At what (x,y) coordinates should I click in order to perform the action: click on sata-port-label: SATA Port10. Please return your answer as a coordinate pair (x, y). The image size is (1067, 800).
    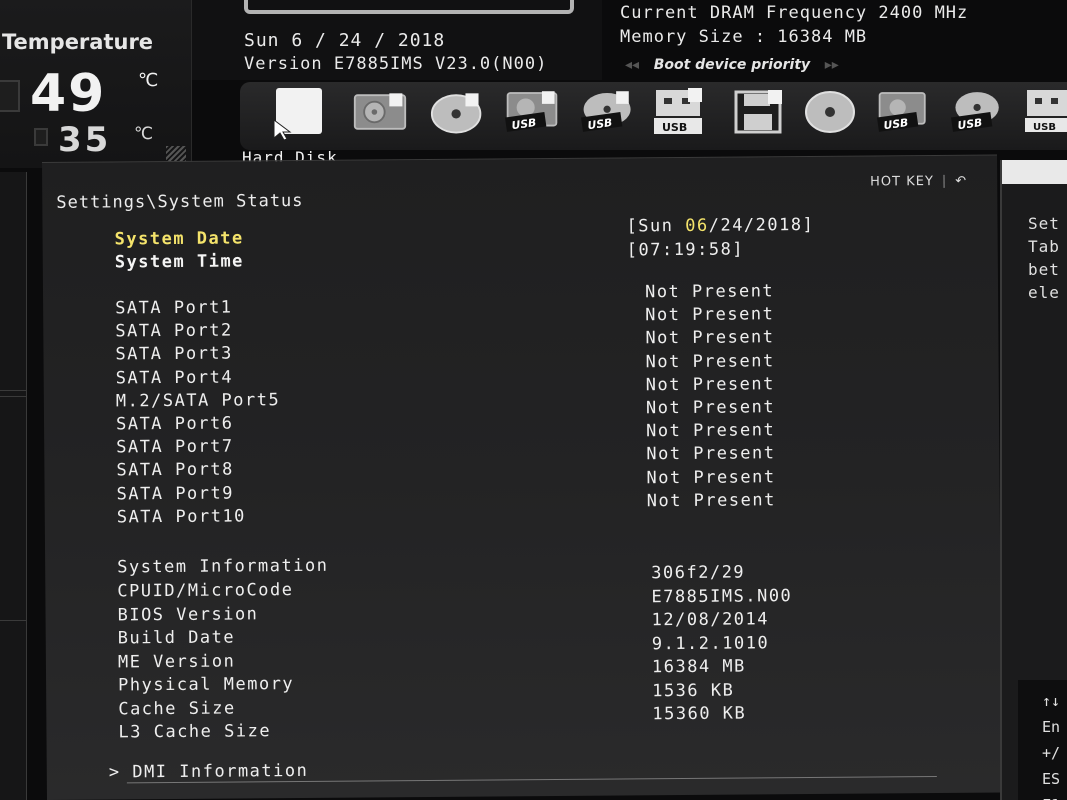
    Looking at the image, I should click on (181, 517).